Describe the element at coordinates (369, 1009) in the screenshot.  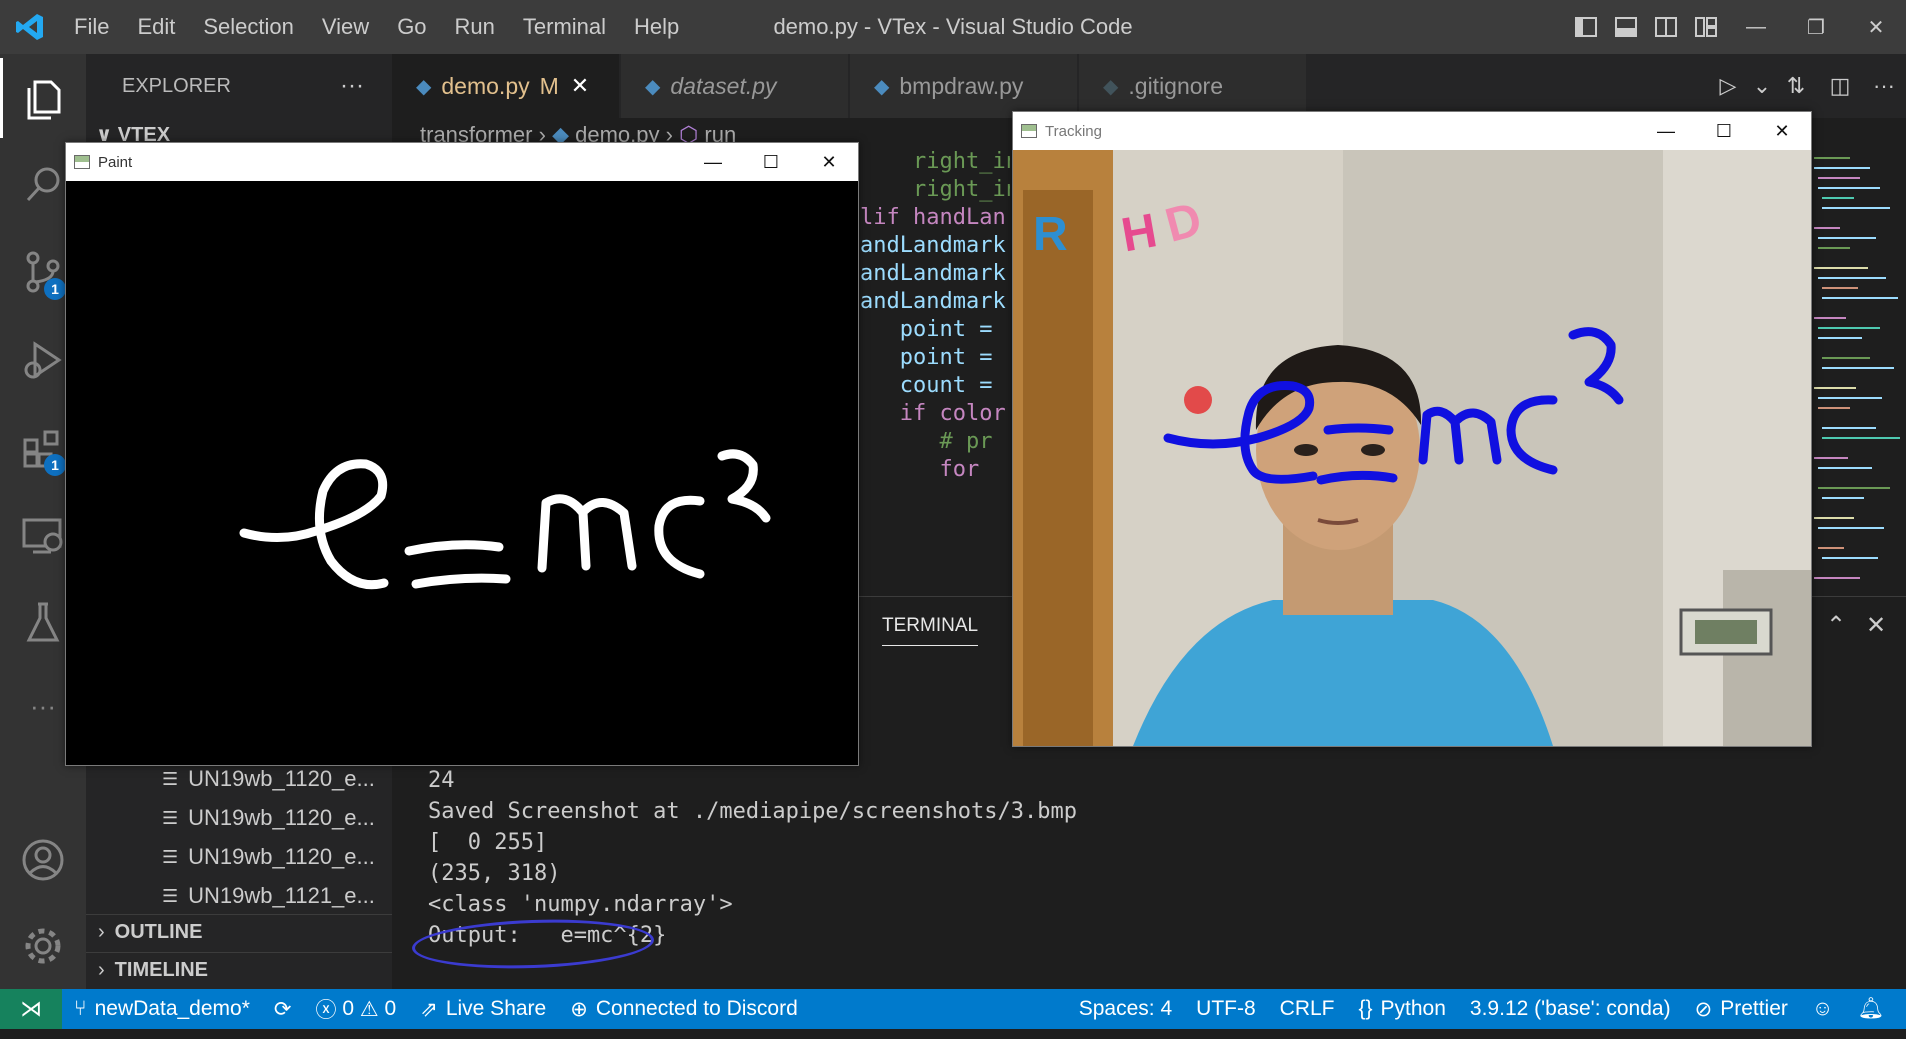
I see `warning-icon: ⚠` at that location.